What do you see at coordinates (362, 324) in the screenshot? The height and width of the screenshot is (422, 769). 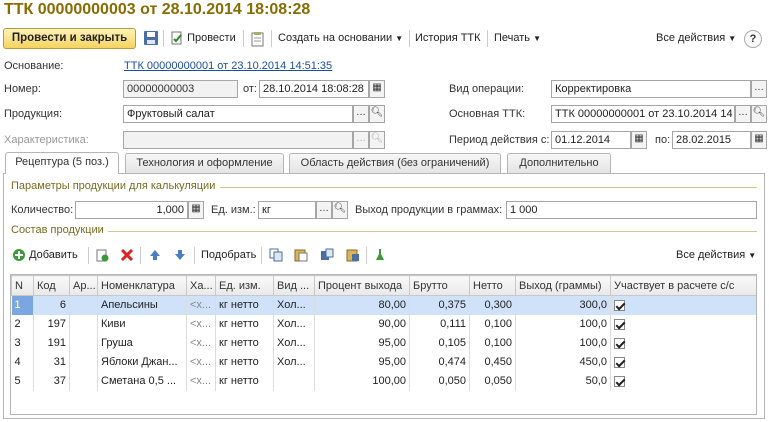 I see `table-cell: 90,00` at bounding box center [362, 324].